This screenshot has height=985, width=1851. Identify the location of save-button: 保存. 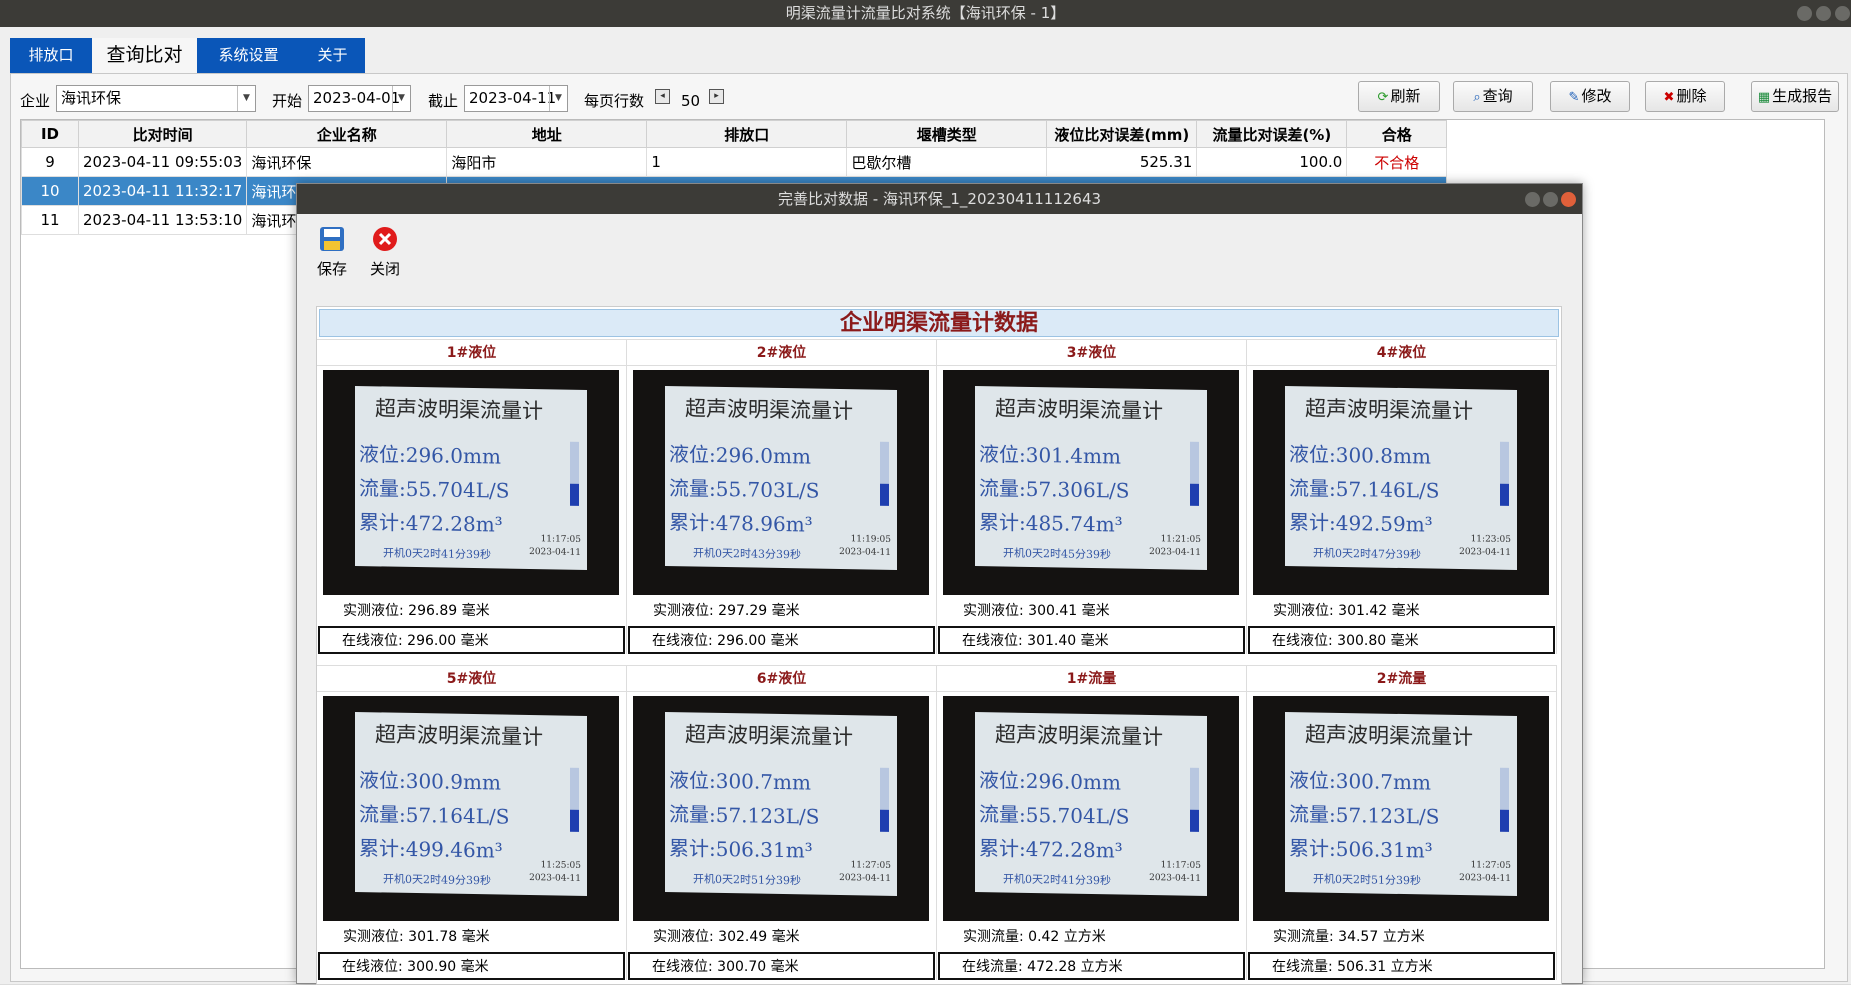
(332, 252).